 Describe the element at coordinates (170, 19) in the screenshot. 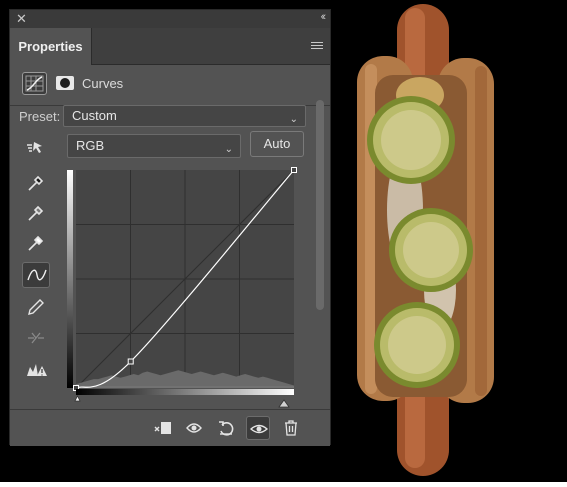

I see `panel-topbar: ✕ ‹‹` at that location.